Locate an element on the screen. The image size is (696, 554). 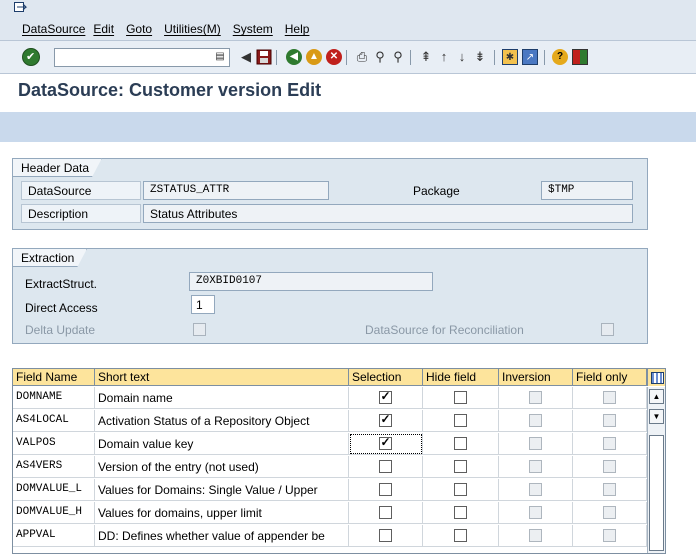
first-page-icon: ⇞ is located at coordinates (426, 57).